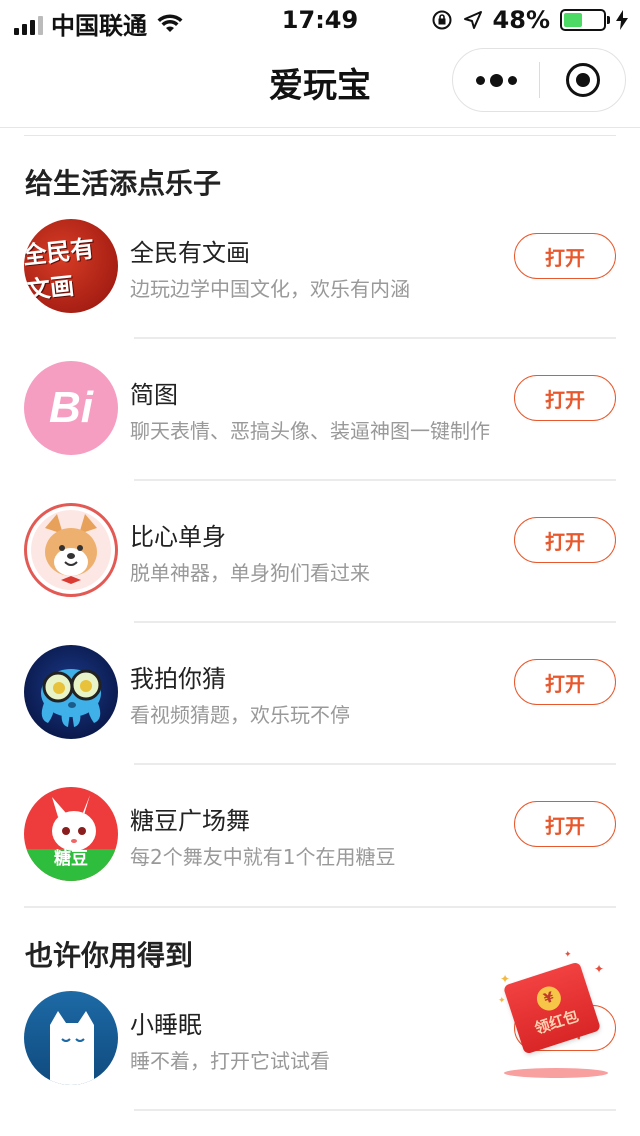 The width and height of the screenshot is (640, 1136). I want to click on mini-program-capsule, so click(539, 80).